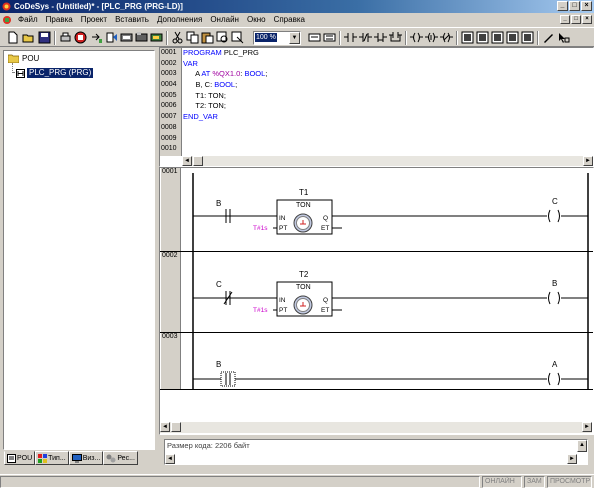  What do you see at coordinates (512, 37) in the screenshot?
I see `return-icon` at bounding box center [512, 37].